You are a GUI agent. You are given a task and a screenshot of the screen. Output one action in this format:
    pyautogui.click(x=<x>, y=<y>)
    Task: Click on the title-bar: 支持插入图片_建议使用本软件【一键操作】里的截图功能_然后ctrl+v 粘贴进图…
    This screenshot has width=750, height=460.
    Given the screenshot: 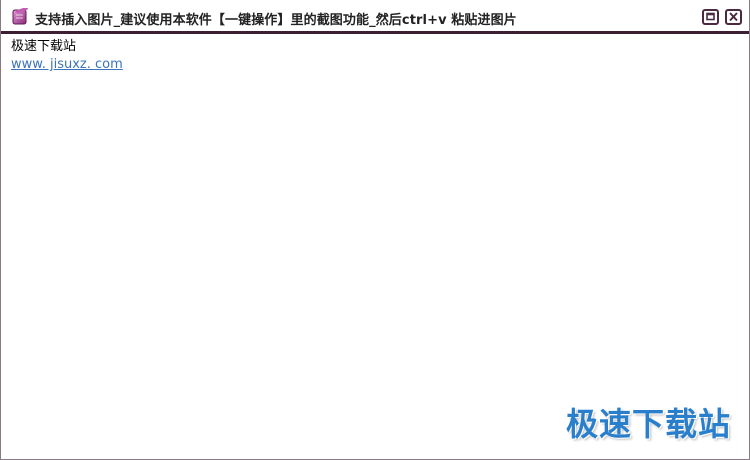 What is the action you would take?
    pyautogui.click(x=375, y=17)
    